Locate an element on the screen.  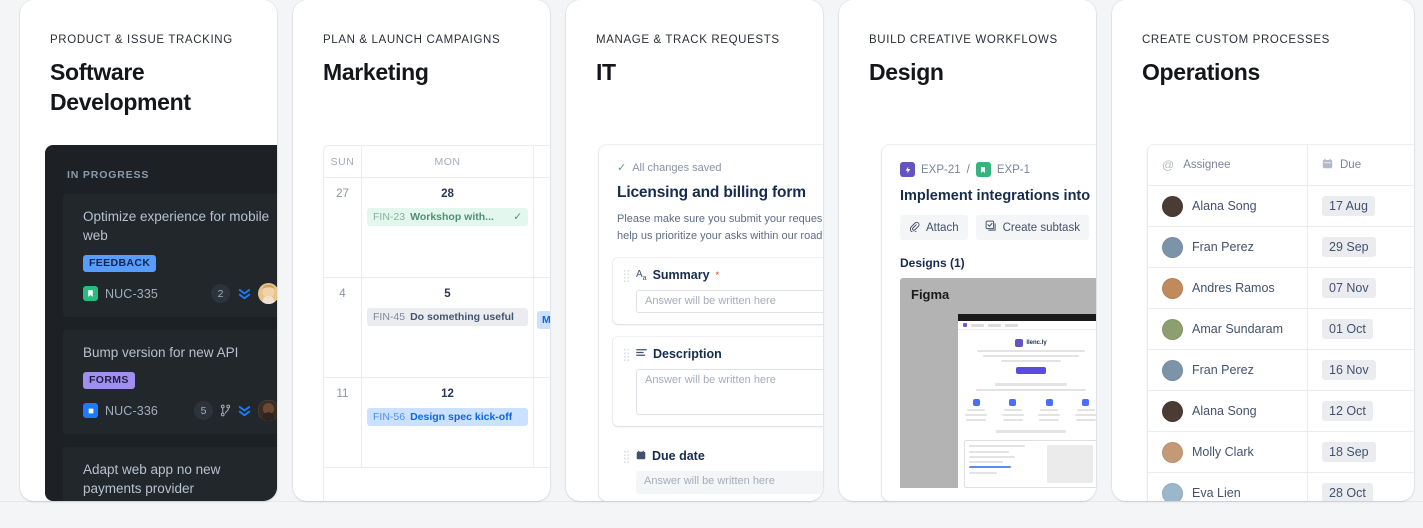
breadcrumb-child: EXP-1 is located at coordinates (1013, 170).